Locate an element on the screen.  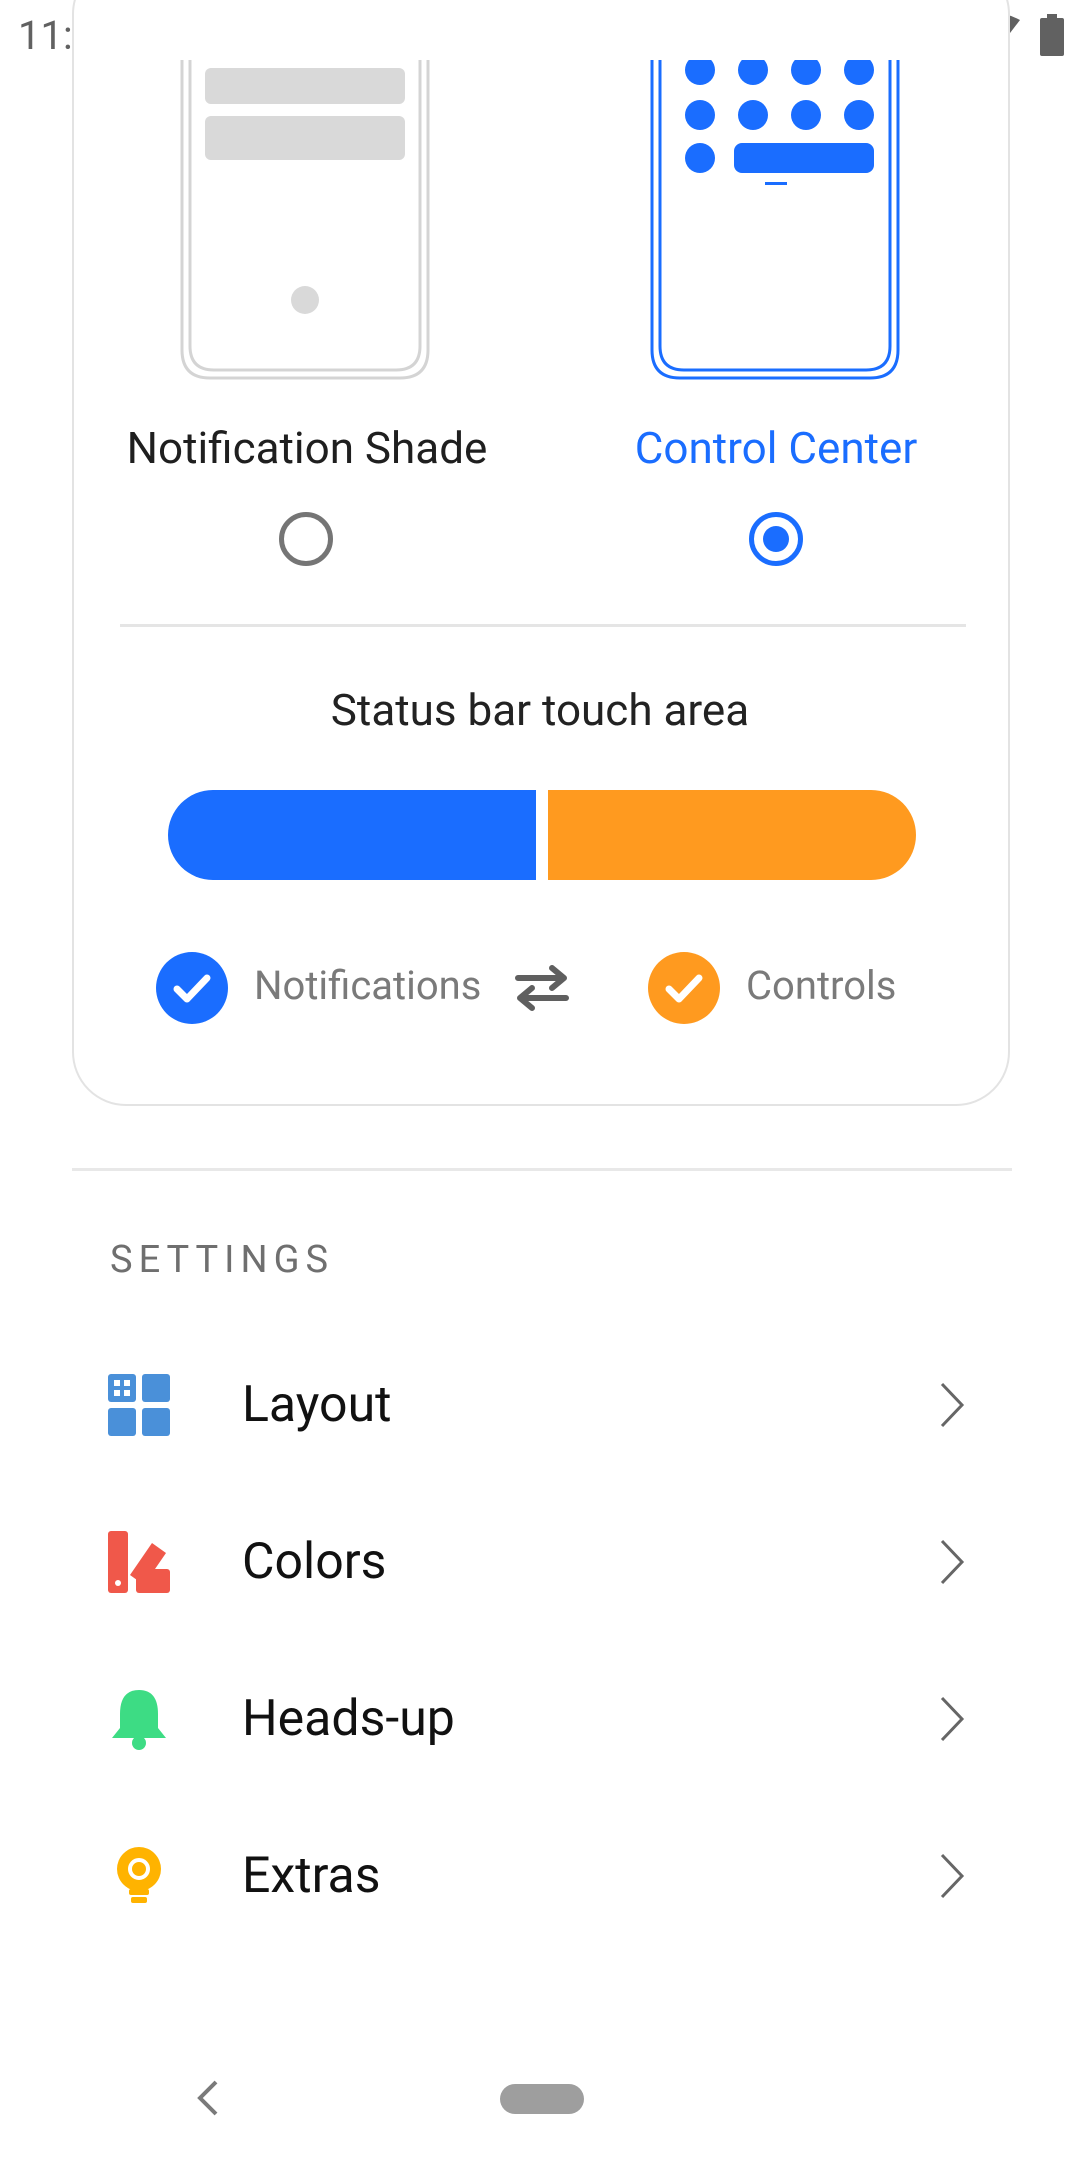
notification-shade-preview is located at coordinates (305, 220).